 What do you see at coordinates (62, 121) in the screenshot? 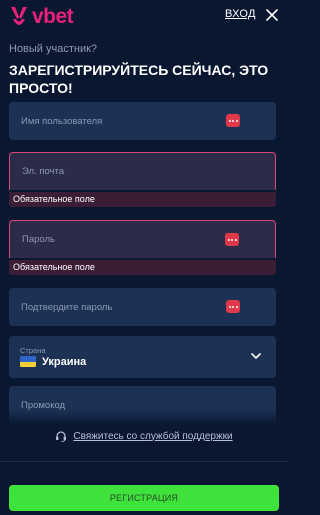
I see `username-placeholder: Имя пользователя` at bounding box center [62, 121].